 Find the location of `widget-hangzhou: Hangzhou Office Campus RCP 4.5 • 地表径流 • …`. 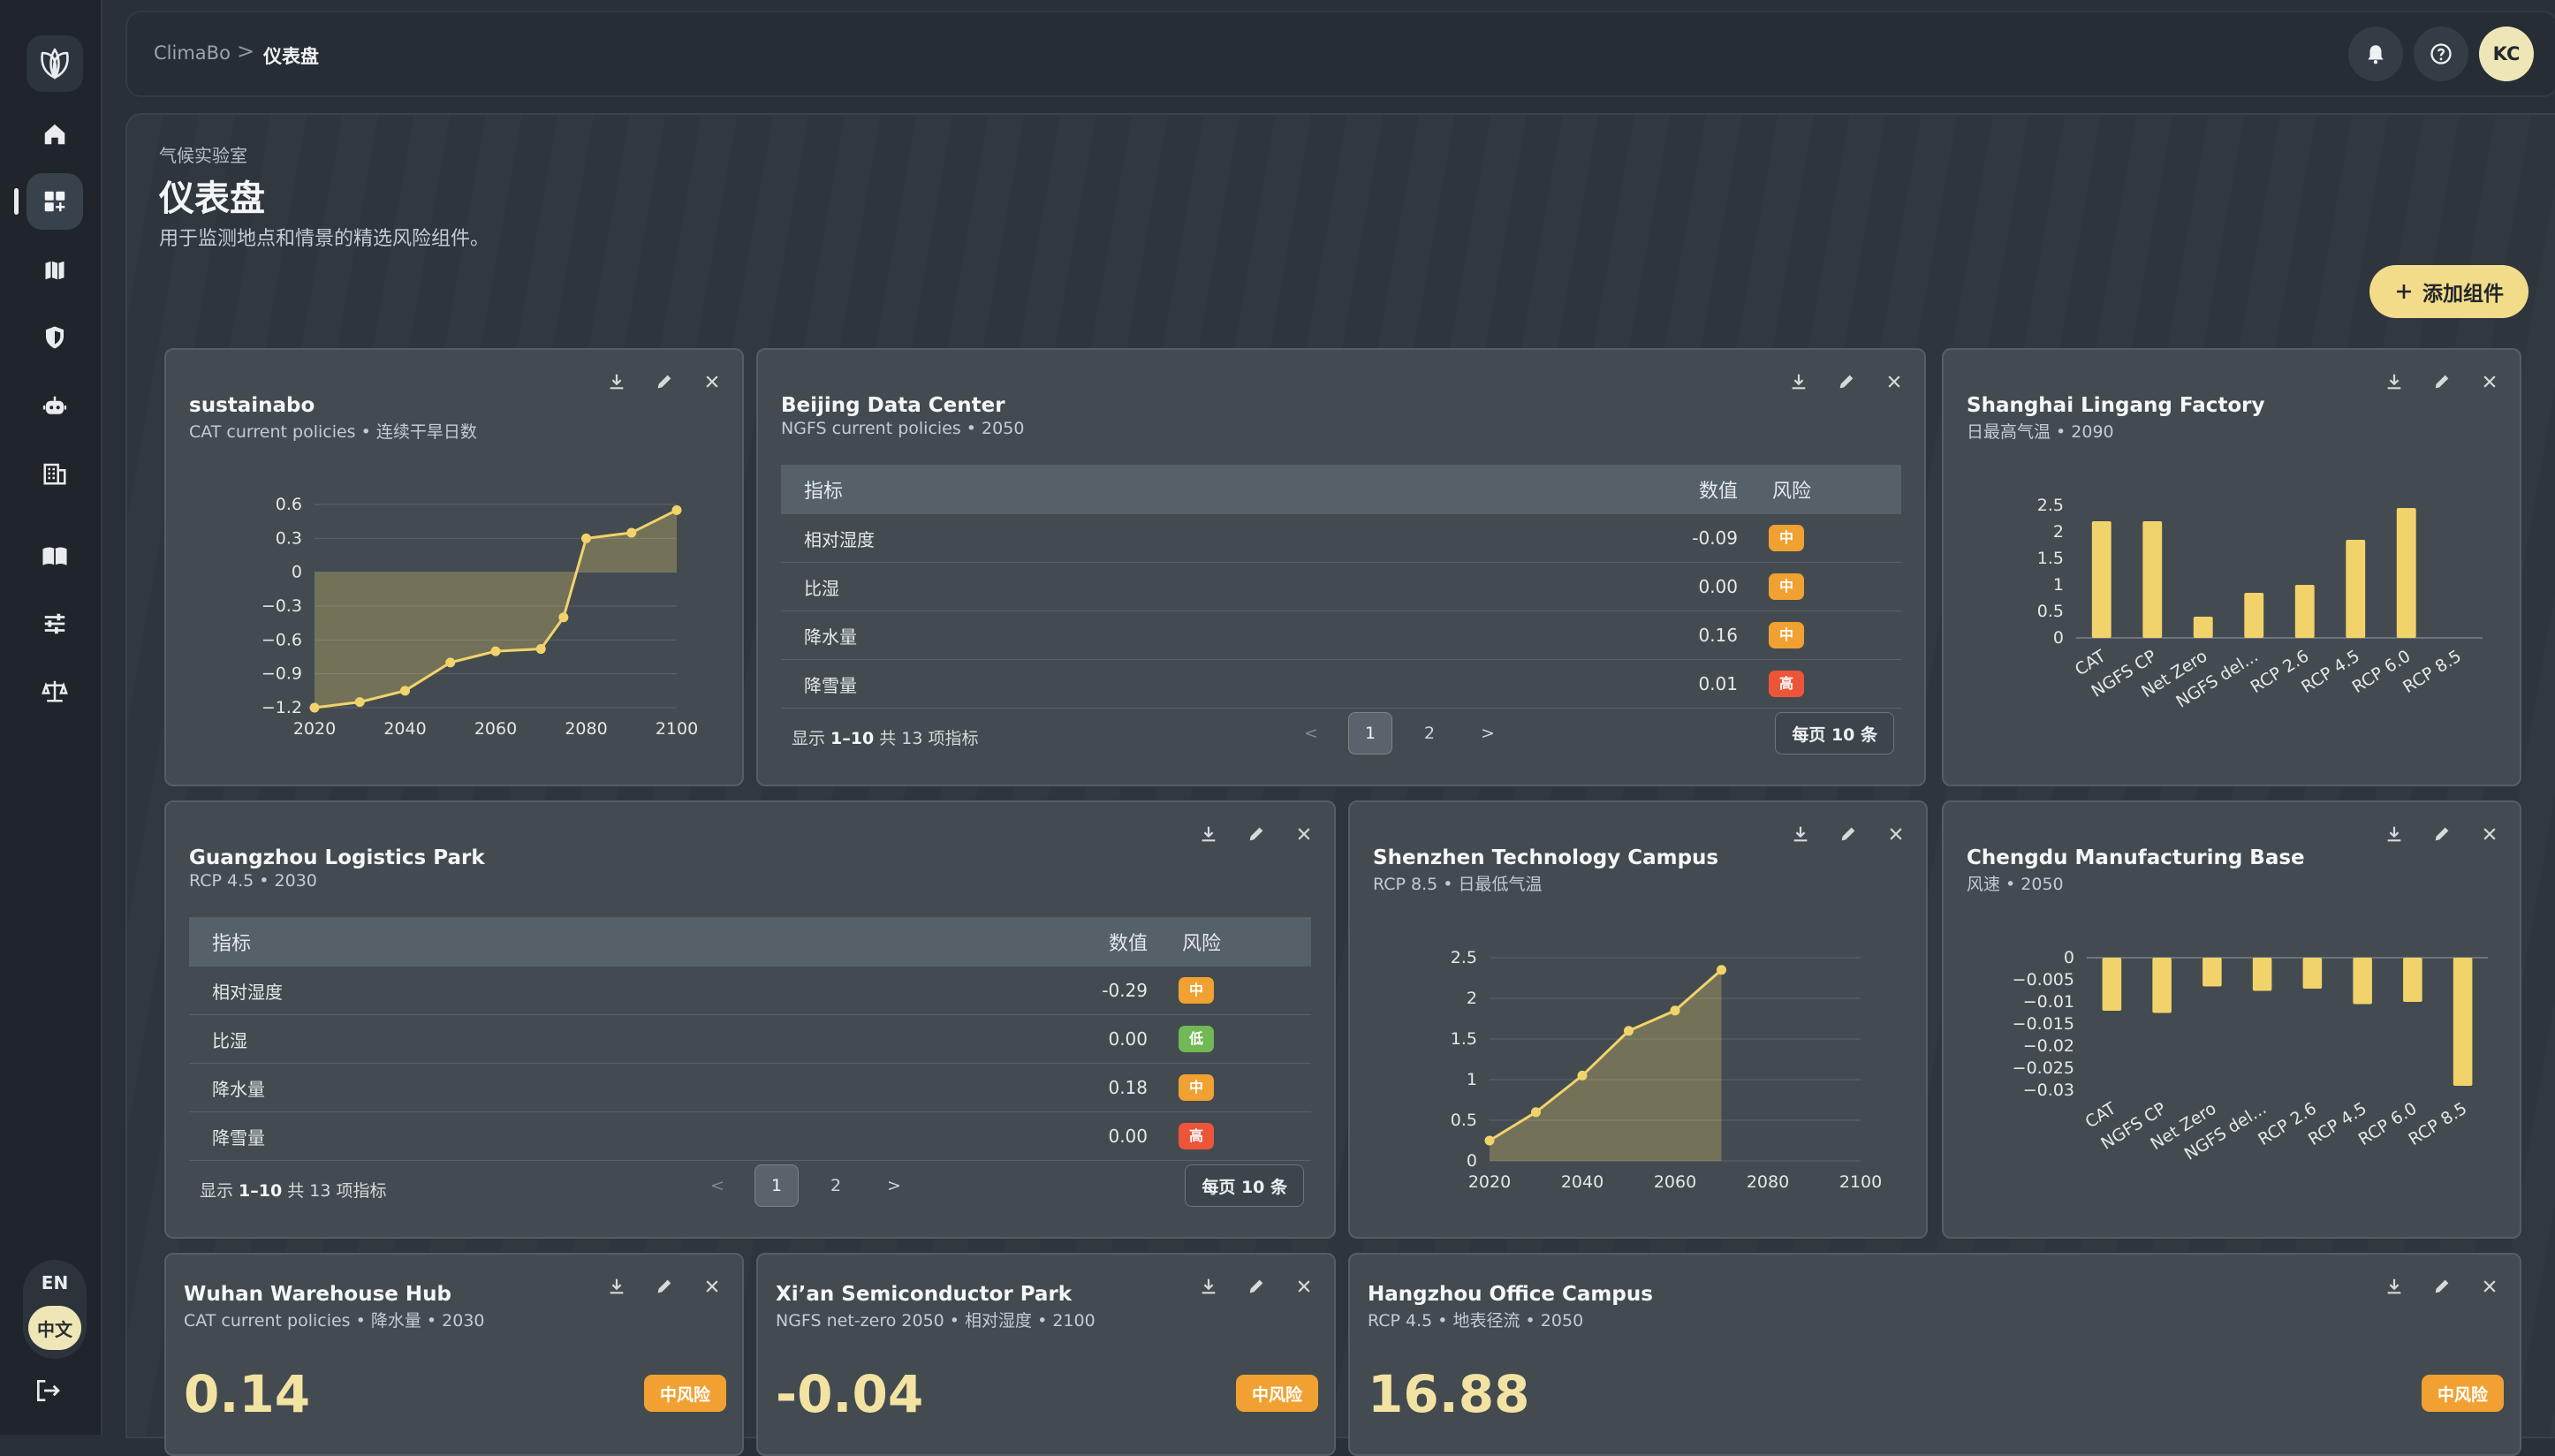

widget-hangzhou: Hangzhou Office Campus RCP 4.5 • 地表径流 • … is located at coordinates (1934, 1354).